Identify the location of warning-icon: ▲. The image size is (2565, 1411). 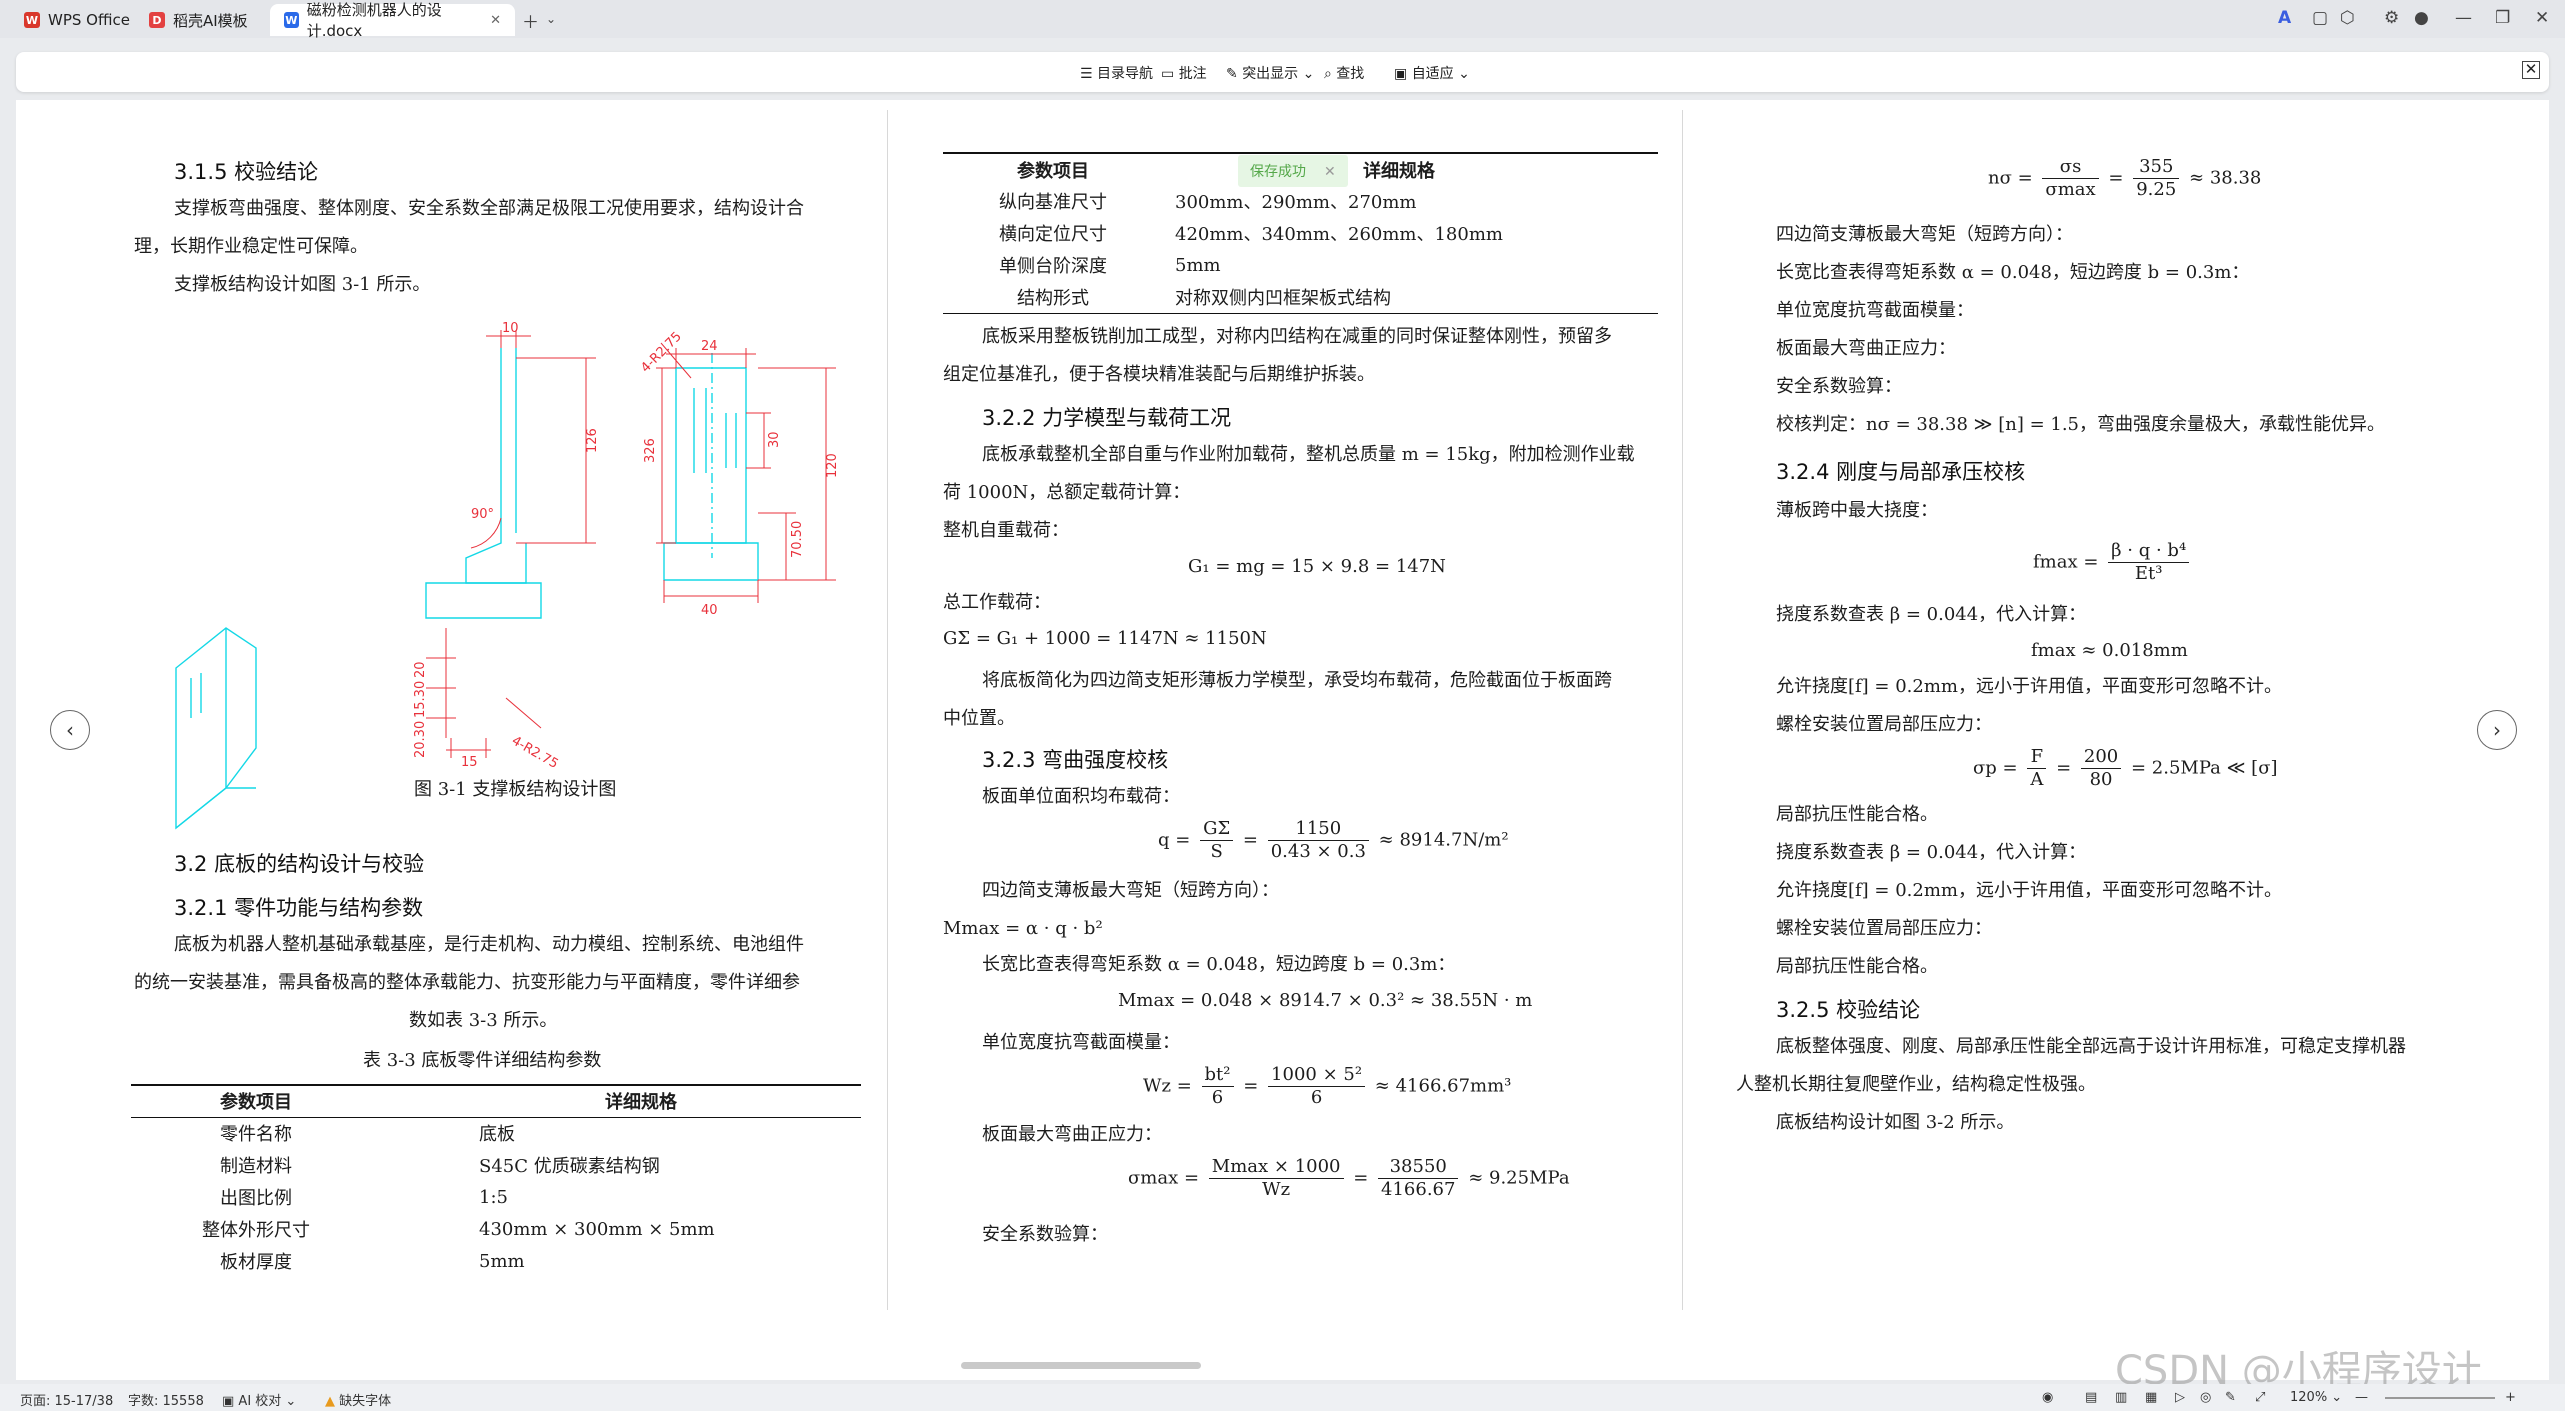
(332, 1401).